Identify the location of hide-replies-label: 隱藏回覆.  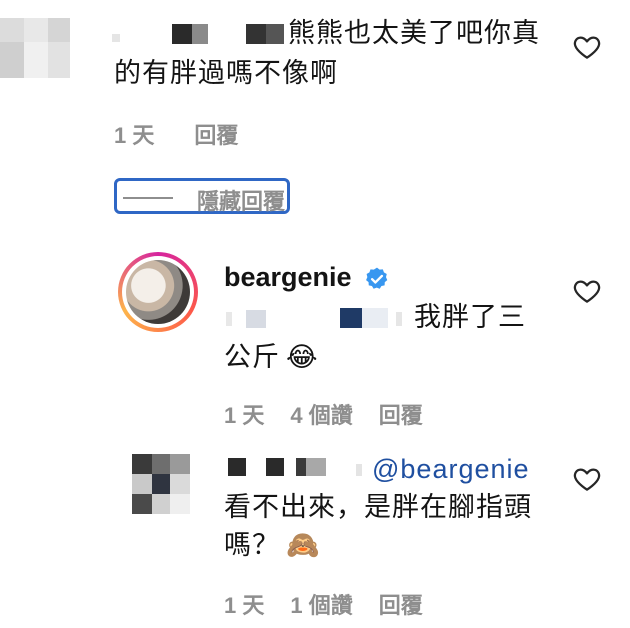
(241, 201).